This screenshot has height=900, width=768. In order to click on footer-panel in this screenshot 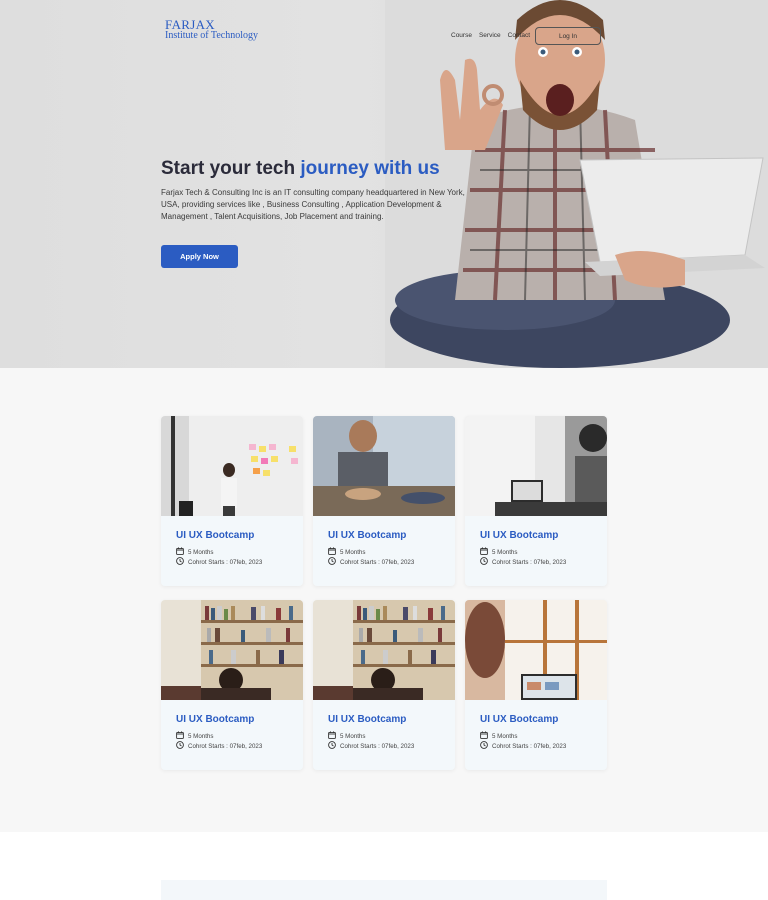, I will do `click(384, 890)`.